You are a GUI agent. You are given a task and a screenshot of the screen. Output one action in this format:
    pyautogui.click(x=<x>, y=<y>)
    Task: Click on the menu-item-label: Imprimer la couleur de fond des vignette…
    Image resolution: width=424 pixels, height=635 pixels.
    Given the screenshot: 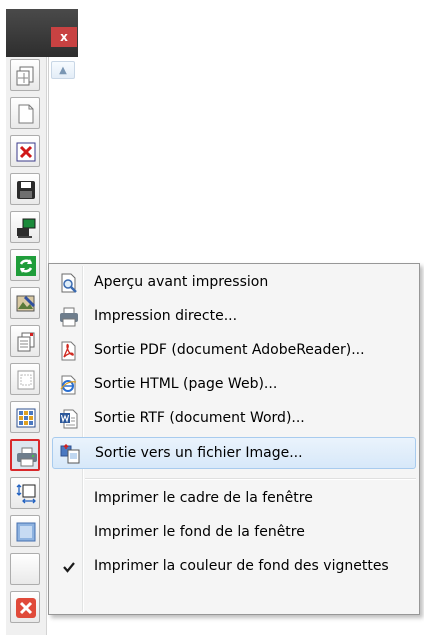 What is the action you would take?
    pyautogui.click(x=241, y=566)
    